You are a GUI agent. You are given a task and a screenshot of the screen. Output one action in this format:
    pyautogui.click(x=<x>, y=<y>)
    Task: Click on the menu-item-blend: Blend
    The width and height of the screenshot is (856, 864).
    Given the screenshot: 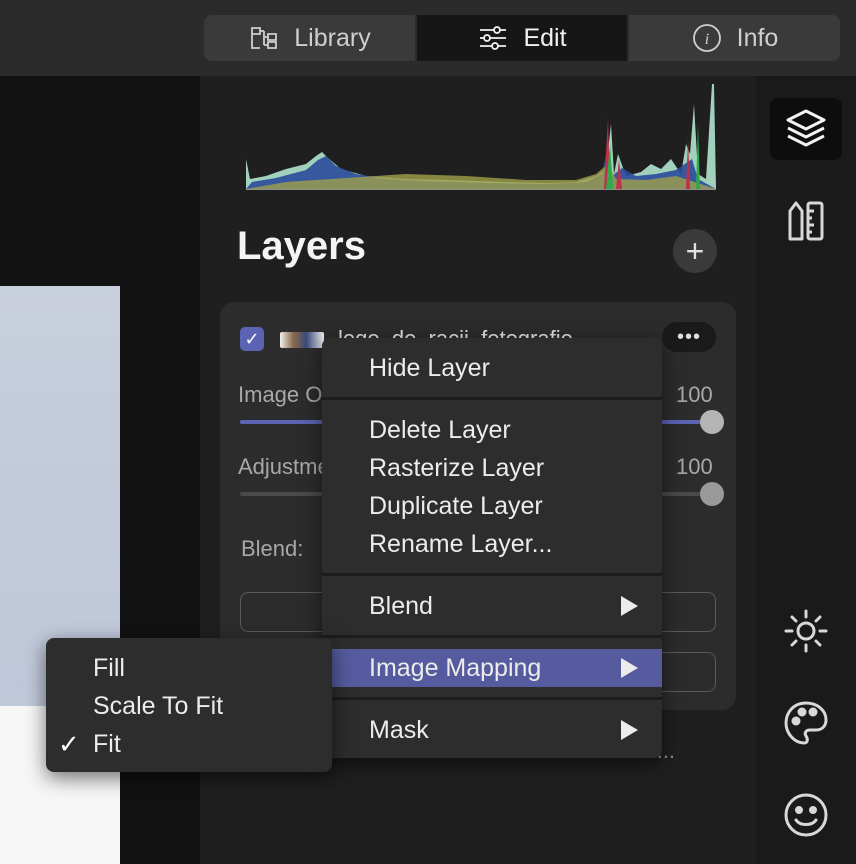 What is the action you would take?
    pyautogui.click(x=492, y=606)
    